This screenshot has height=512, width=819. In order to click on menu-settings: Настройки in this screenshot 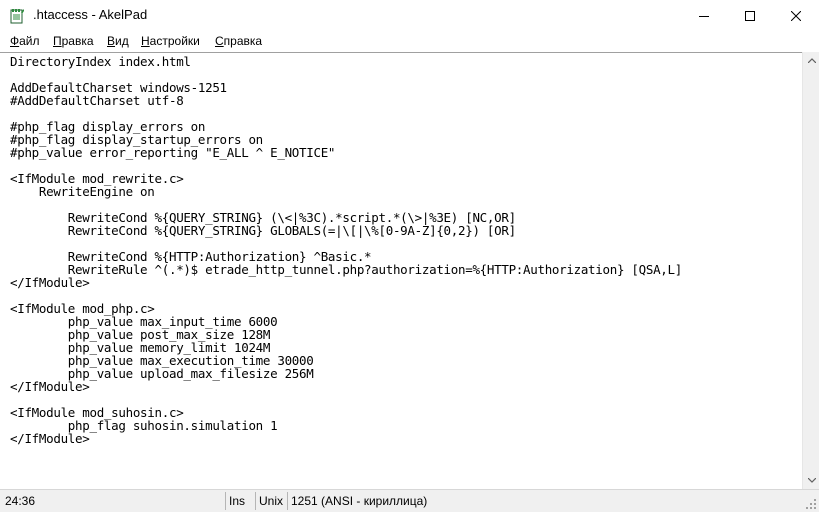, I will do `click(170, 41)`.